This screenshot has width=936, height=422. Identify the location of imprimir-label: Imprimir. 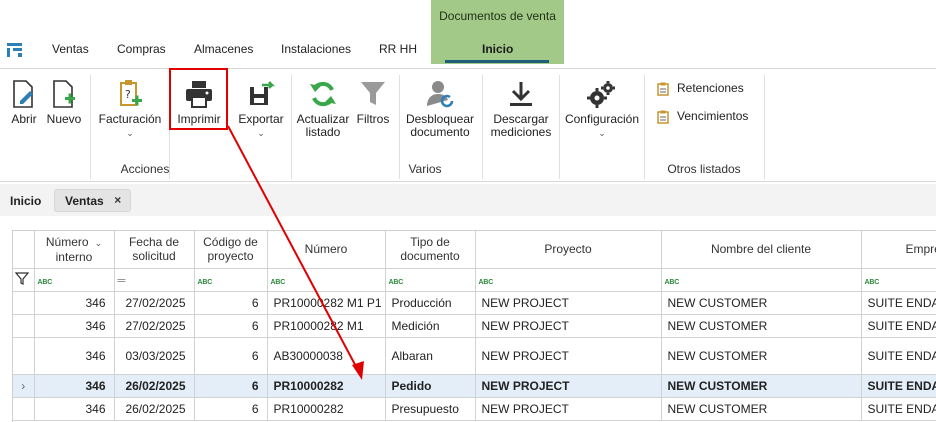
(199, 119).